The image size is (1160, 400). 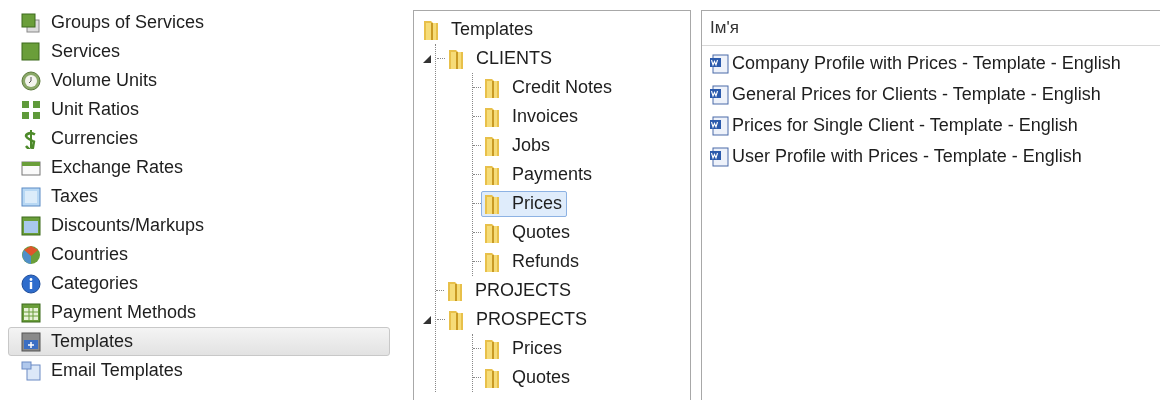 What do you see at coordinates (199, 167) in the screenshot?
I see `sidebar-item: Exchange Rates` at bounding box center [199, 167].